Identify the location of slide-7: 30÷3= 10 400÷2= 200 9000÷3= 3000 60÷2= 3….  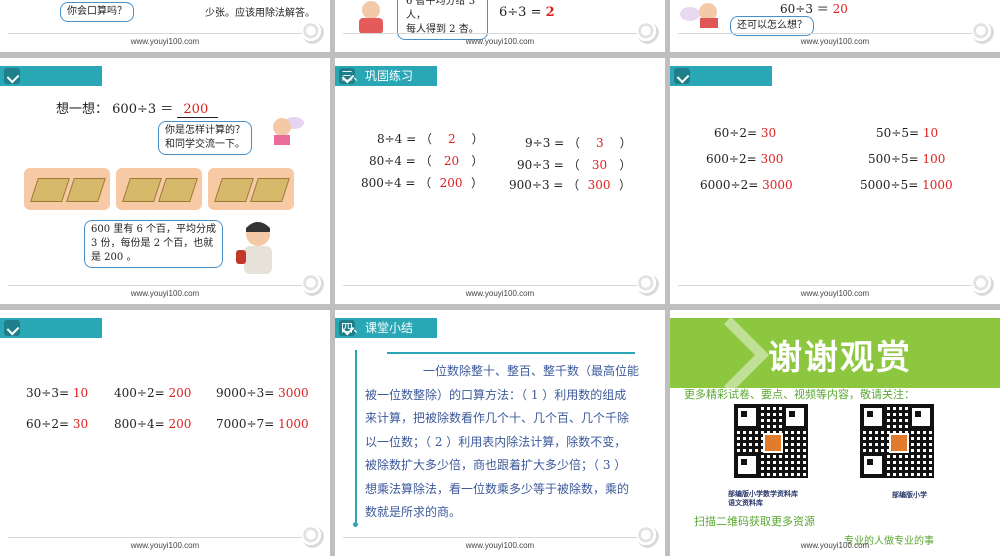
(165, 433).